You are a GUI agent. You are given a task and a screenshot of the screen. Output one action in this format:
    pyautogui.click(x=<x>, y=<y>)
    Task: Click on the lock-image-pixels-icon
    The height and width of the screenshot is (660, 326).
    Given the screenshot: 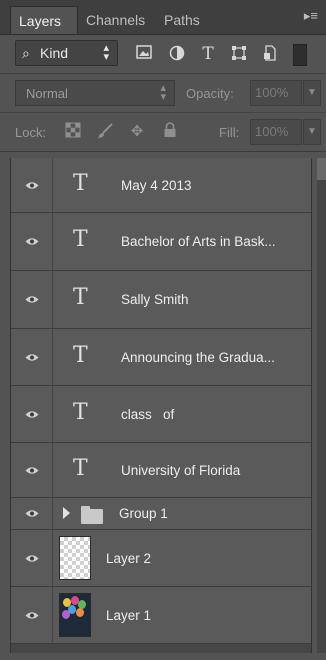 What is the action you would take?
    pyautogui.click(x=105, y=132)
    